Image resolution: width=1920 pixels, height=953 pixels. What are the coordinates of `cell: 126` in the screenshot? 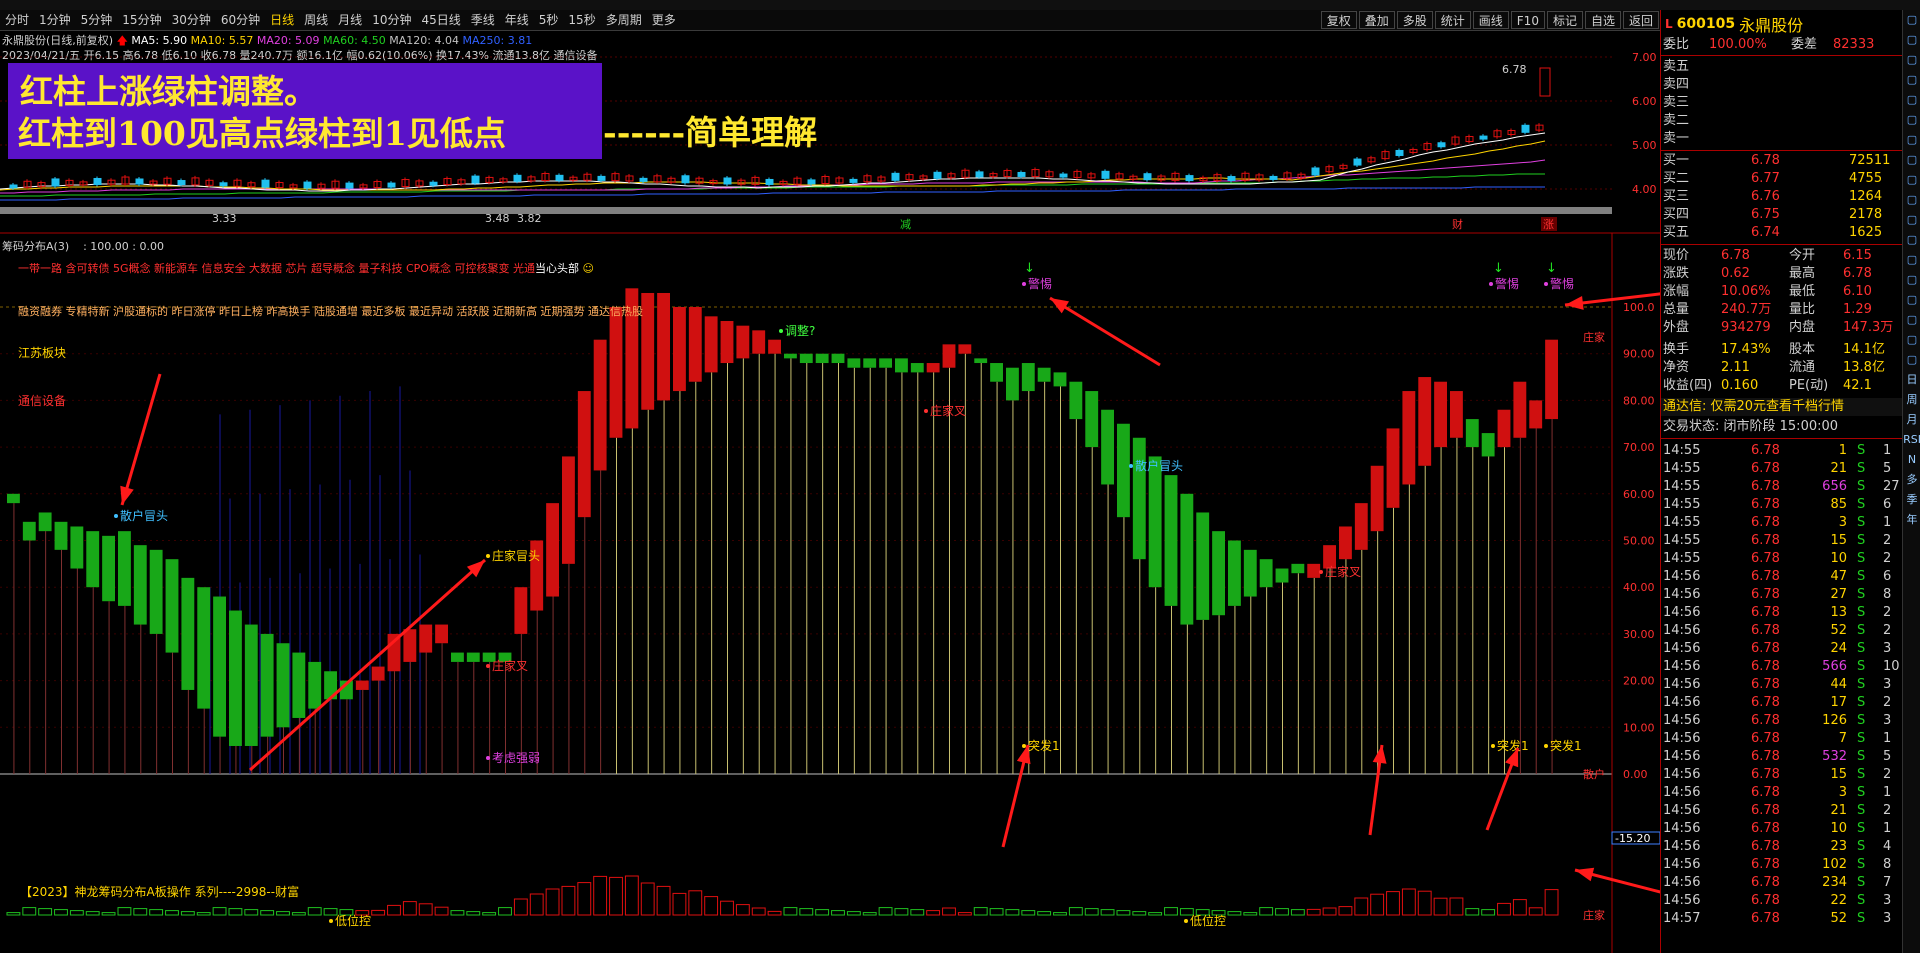 It's located at (1834, 720).